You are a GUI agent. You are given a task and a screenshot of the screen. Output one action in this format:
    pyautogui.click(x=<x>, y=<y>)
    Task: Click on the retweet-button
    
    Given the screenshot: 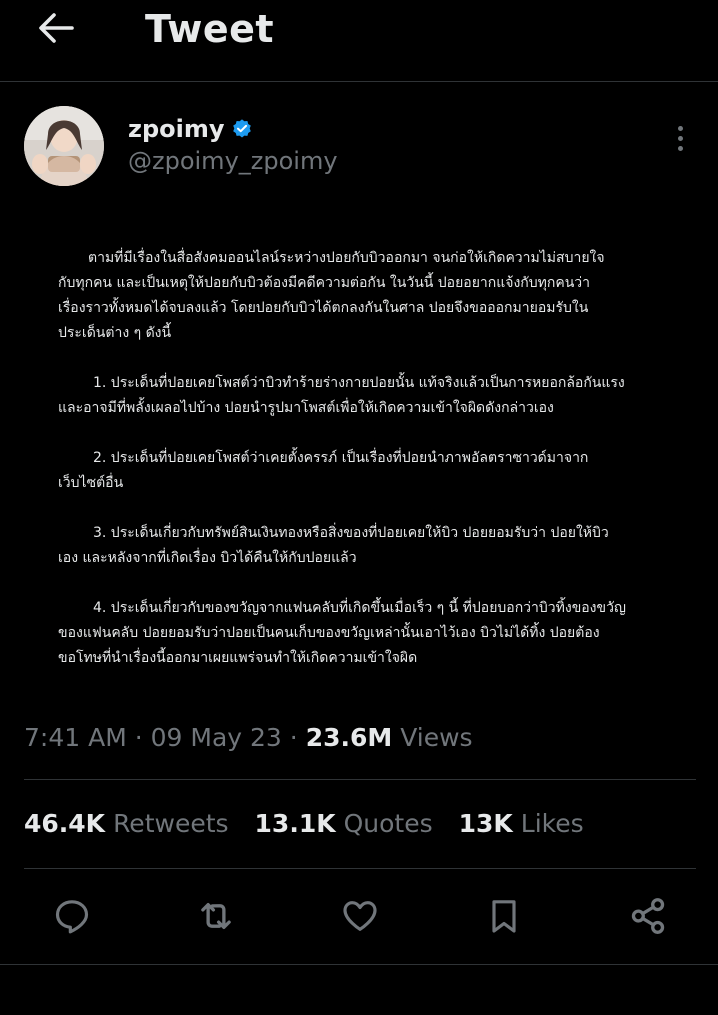 What is the action you would take?
    pyautogui.click(x=216, y=916)
    